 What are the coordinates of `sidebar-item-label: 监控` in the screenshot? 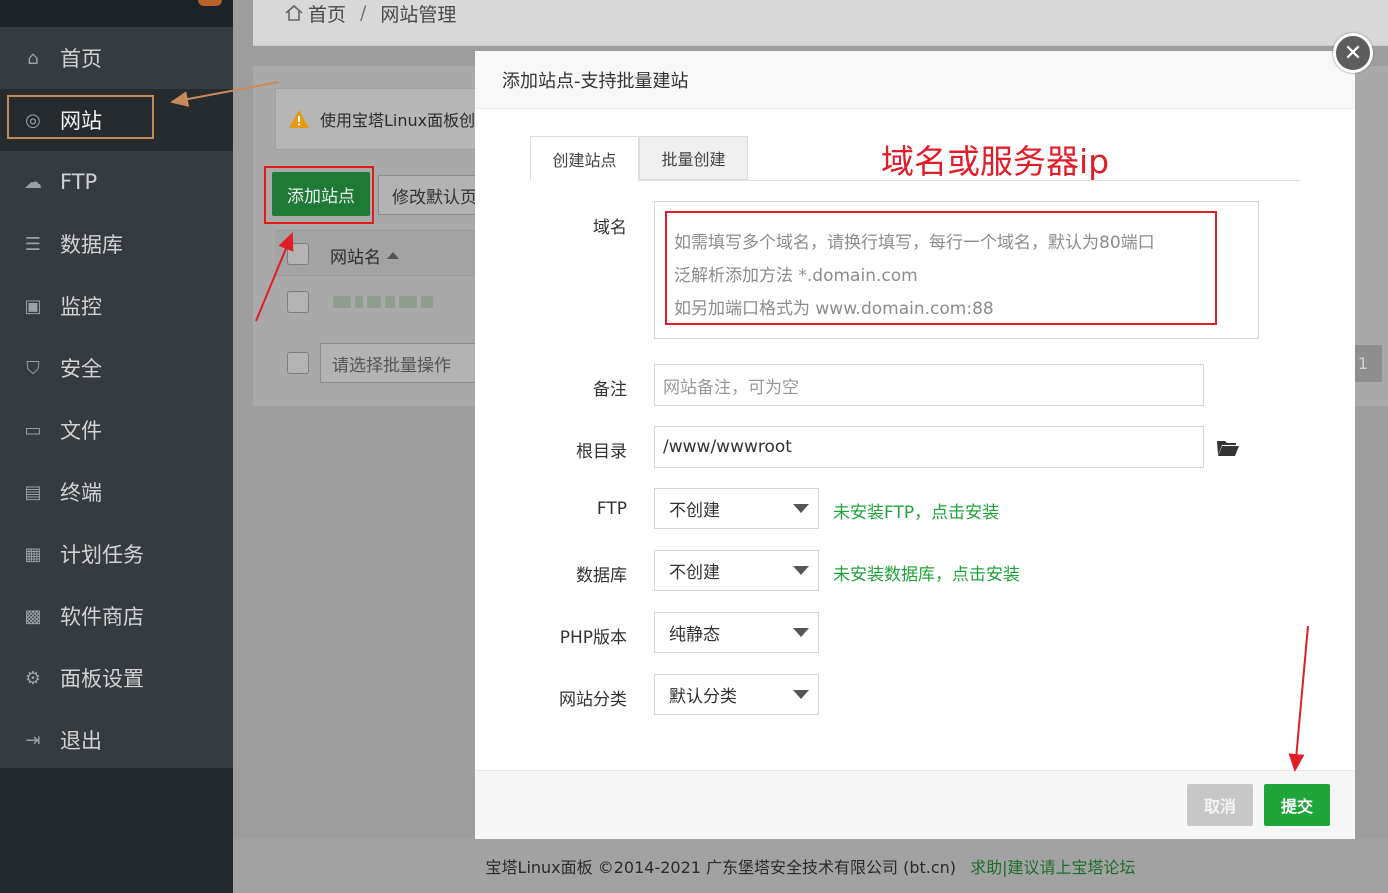 It's located at (81, 307).